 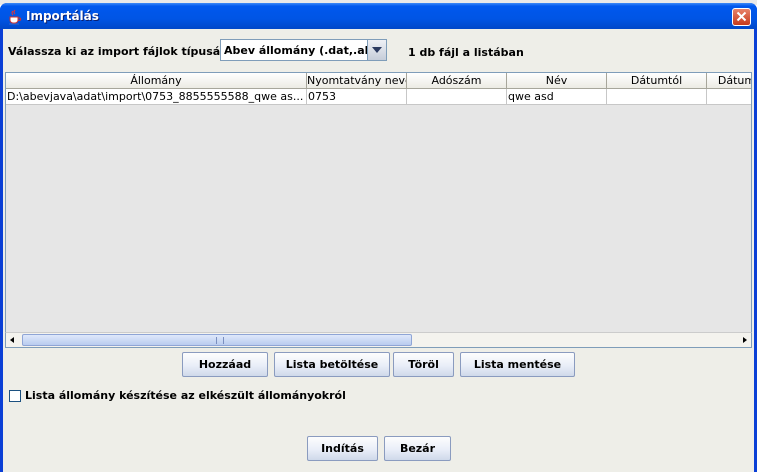 I want to click on delete-button: Töröl, so click(x=423, y=364).